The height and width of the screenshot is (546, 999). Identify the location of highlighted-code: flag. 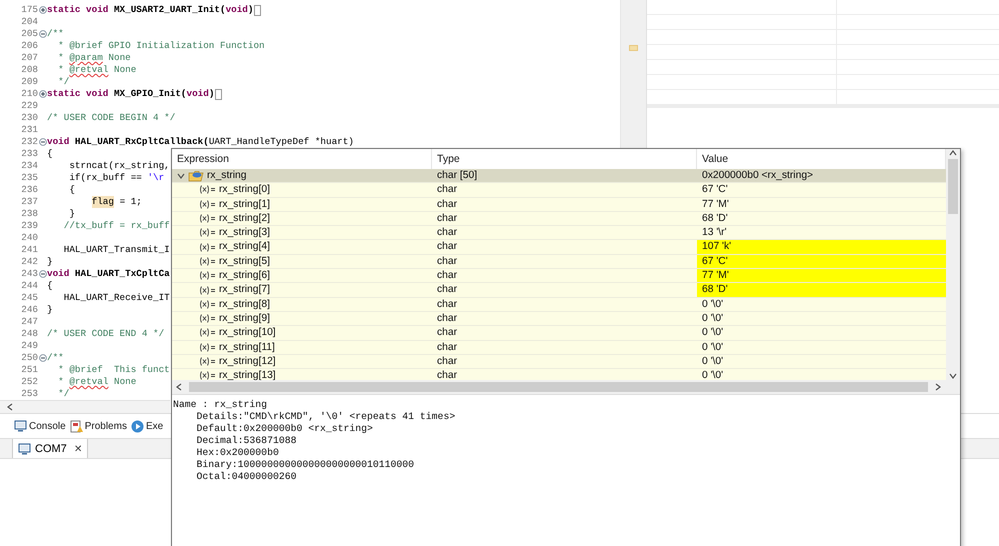
(103, 202).